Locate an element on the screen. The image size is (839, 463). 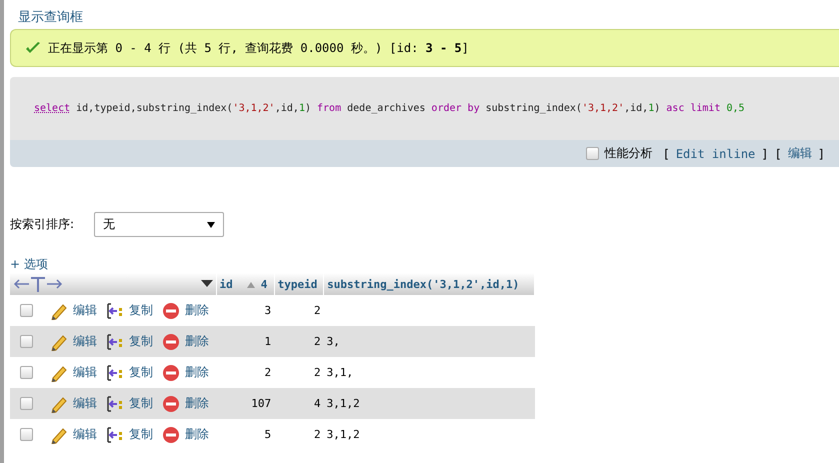
column-header: typeid is located at coordinates (299, 284).